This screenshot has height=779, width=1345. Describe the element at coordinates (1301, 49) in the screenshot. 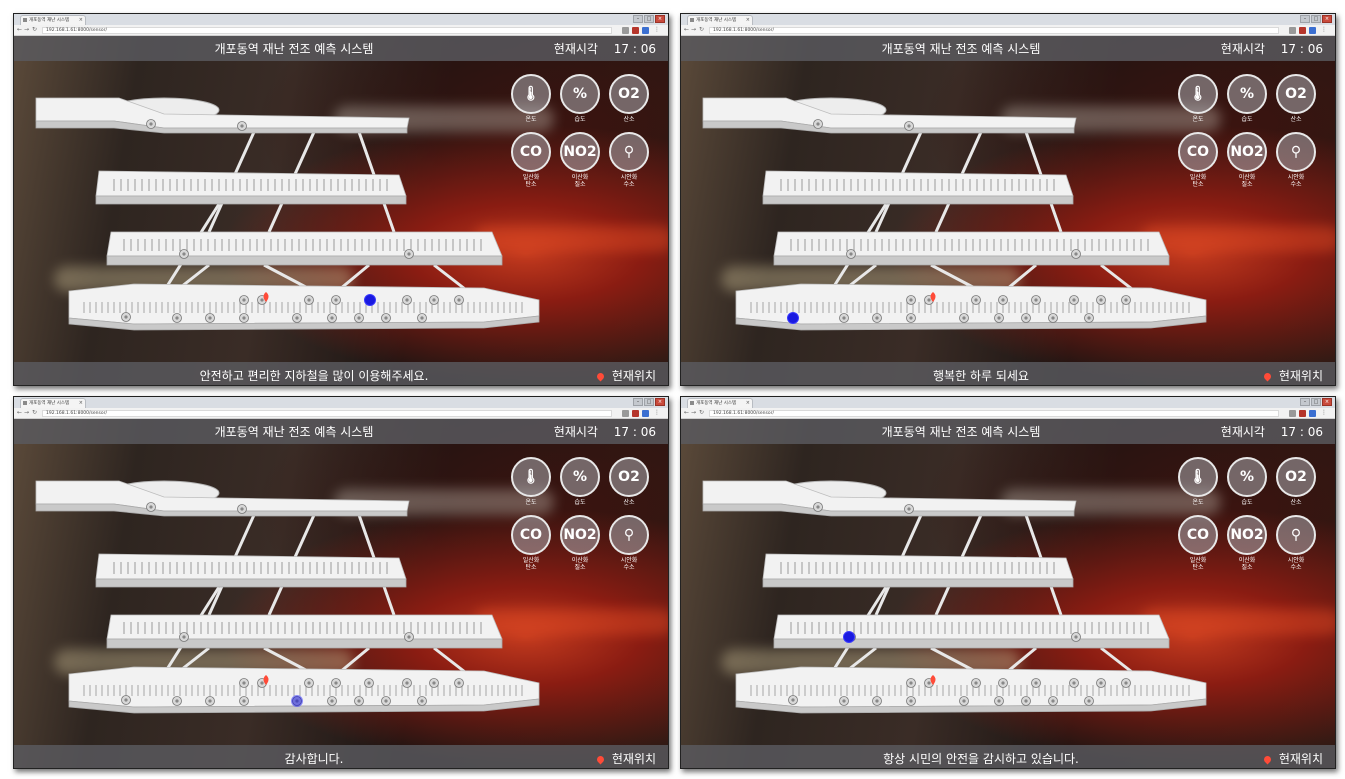

I see `clock-time: 17 : 06` at that location.